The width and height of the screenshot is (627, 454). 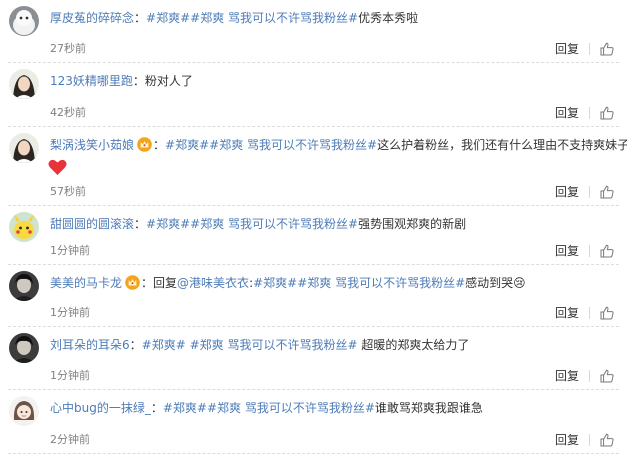 I want to click on comment-body: 这么护着粉丝，我们还有什么理由不支持爽妹子, so click(x=502, y=145).